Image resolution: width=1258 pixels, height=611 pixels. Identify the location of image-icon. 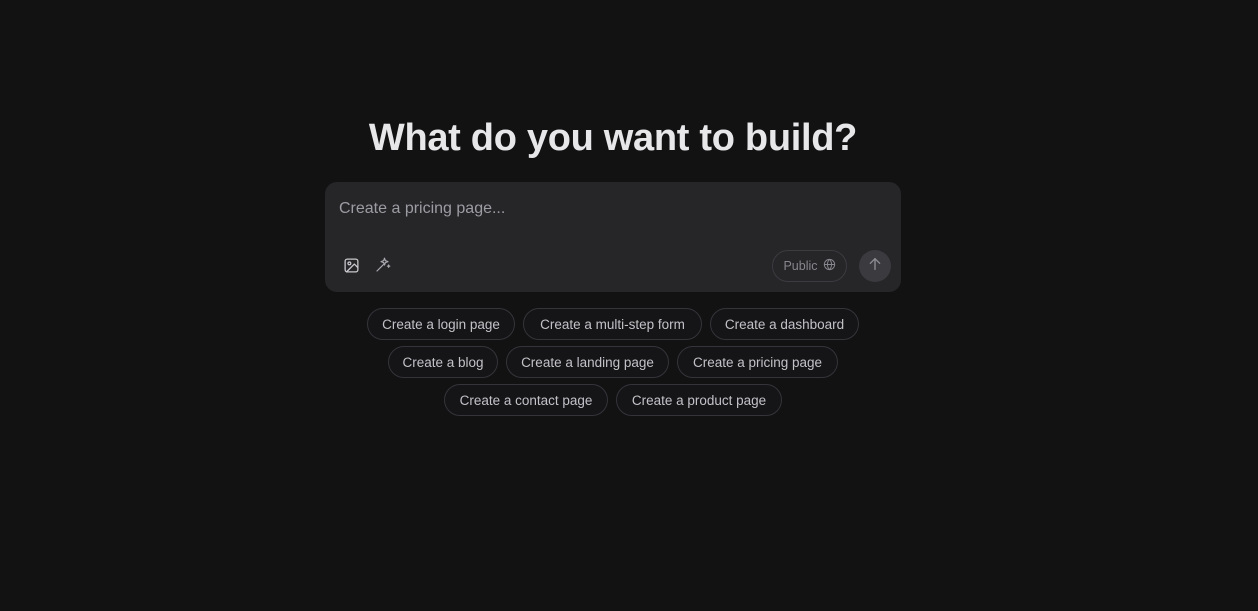
(351, 265).